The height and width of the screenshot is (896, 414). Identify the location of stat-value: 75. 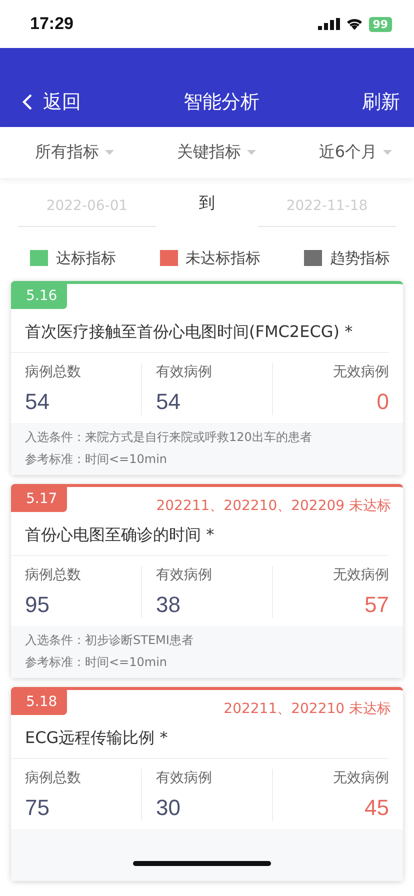
(37, 808).